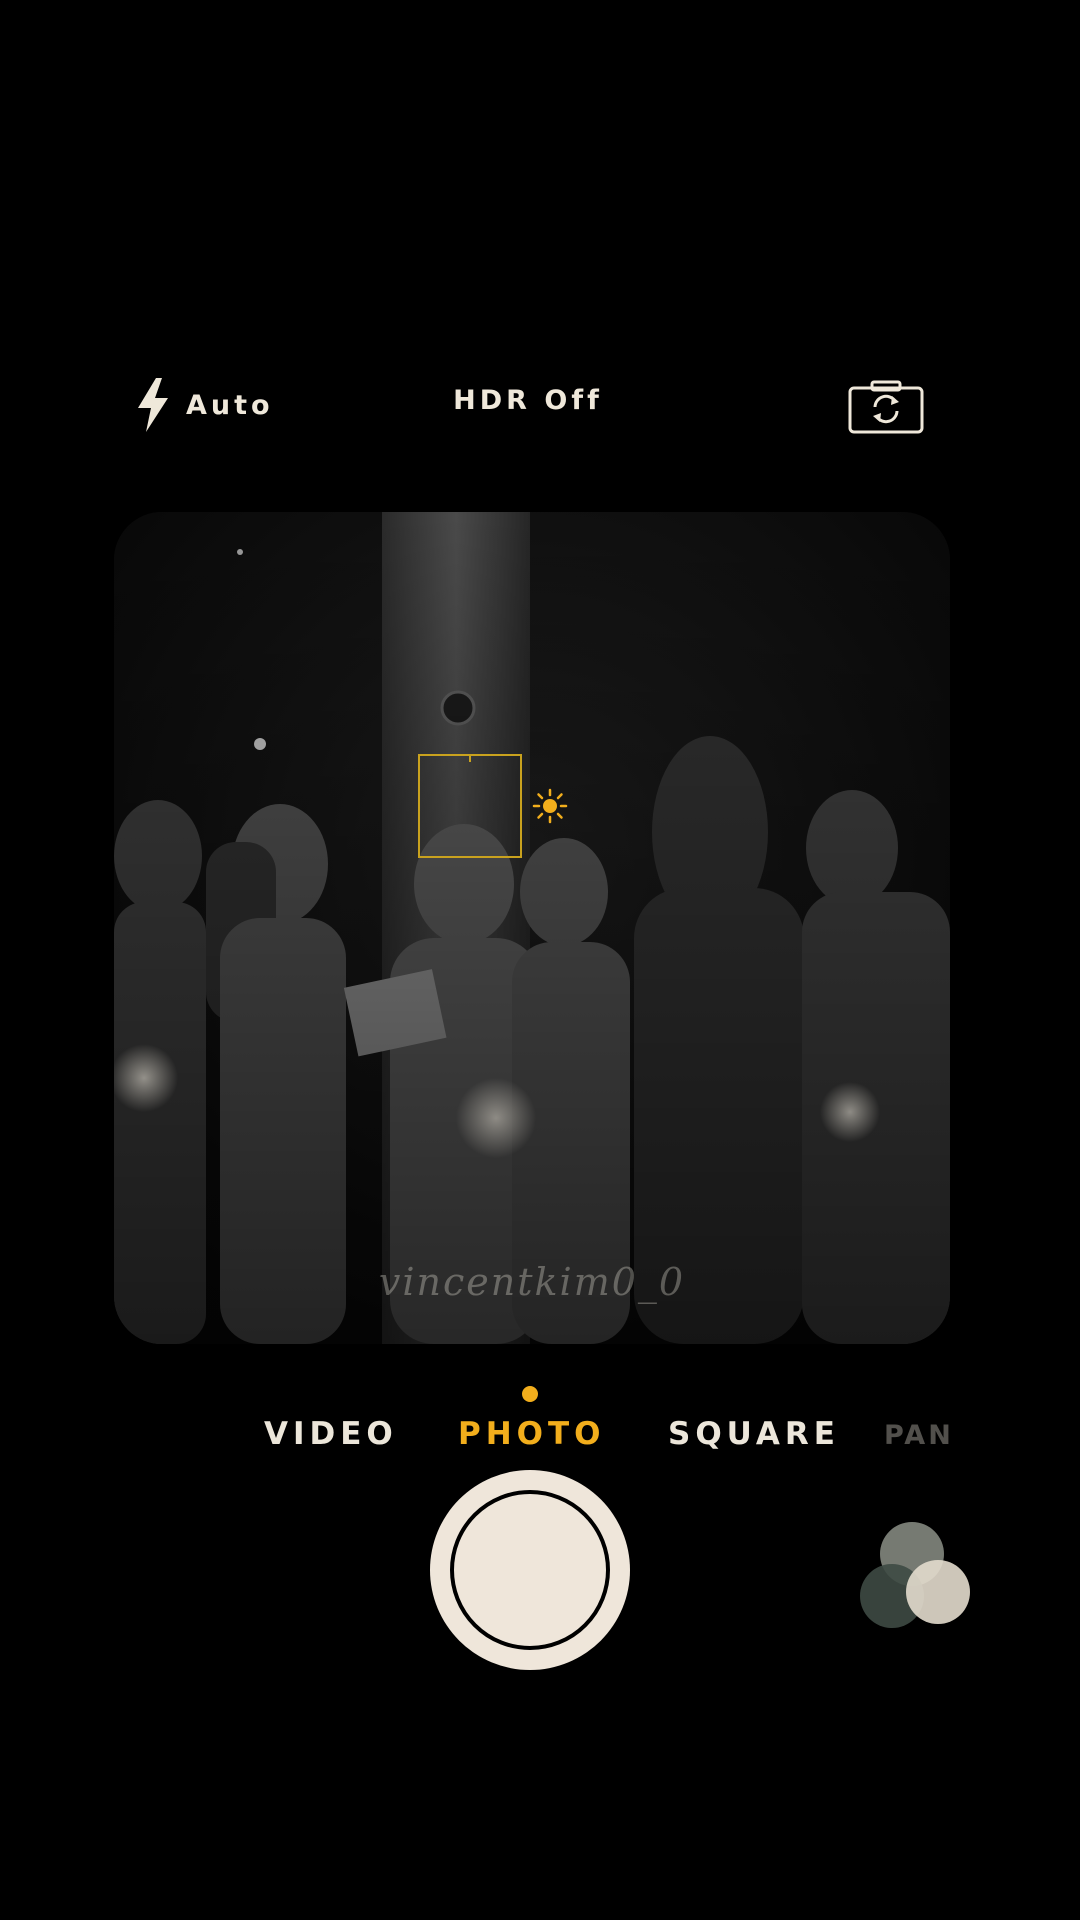 The image size is (1080, 1920). Describe the element at coordinates (470, 806) in the screenshot. I see `focus-square-icon` at that location.